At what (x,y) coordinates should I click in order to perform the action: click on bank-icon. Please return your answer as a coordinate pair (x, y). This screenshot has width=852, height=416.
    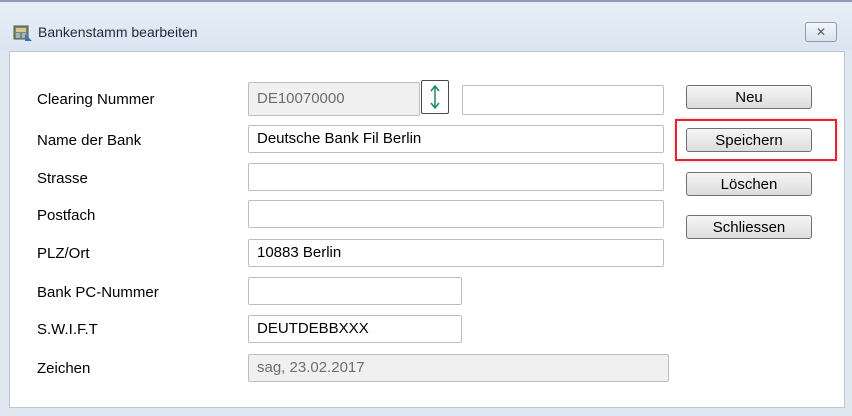
    Looking at the image, I should click on (23, 33).